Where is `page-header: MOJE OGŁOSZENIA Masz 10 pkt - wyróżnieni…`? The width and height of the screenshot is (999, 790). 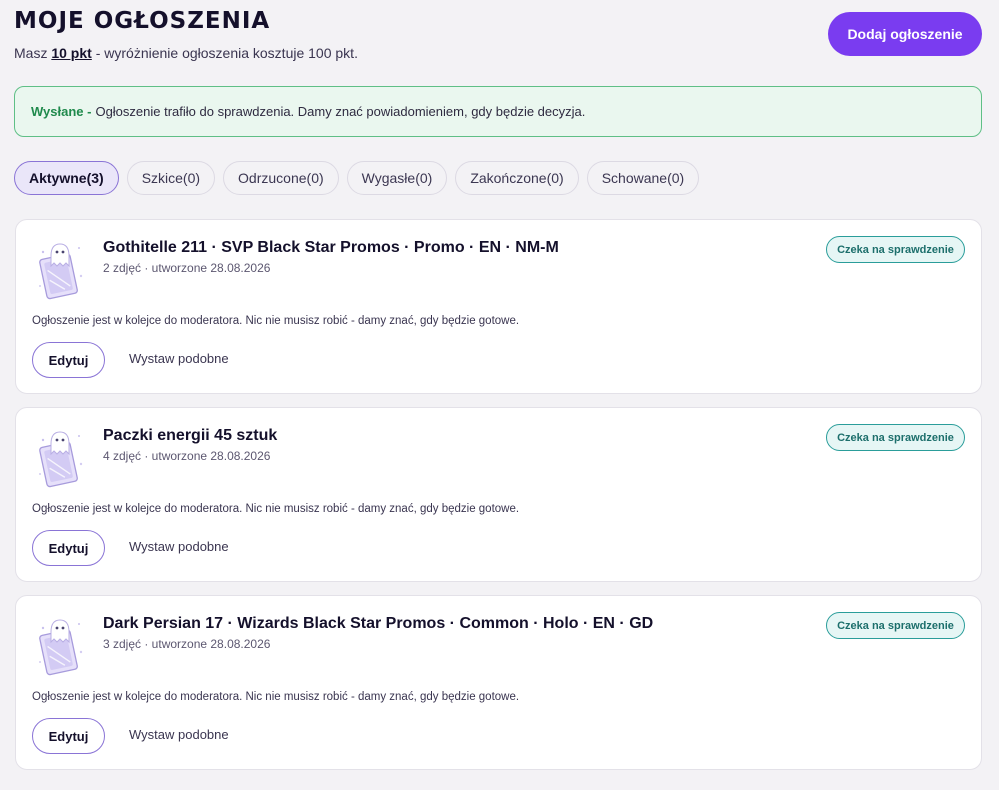
page-header: MOJE OGŁOSZENIA Masz 10 pkt - wyróżnieni… is located at coordinates (498, 38).